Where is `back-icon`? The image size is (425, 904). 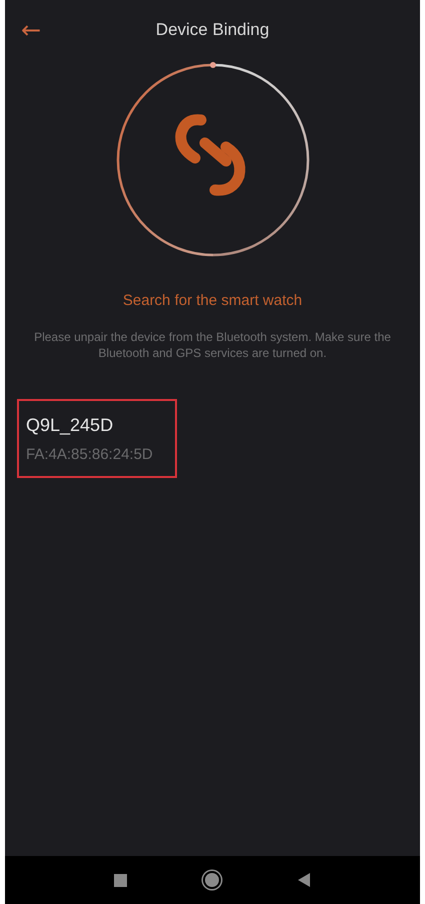
back-icon is located at coordinates (304, 880).